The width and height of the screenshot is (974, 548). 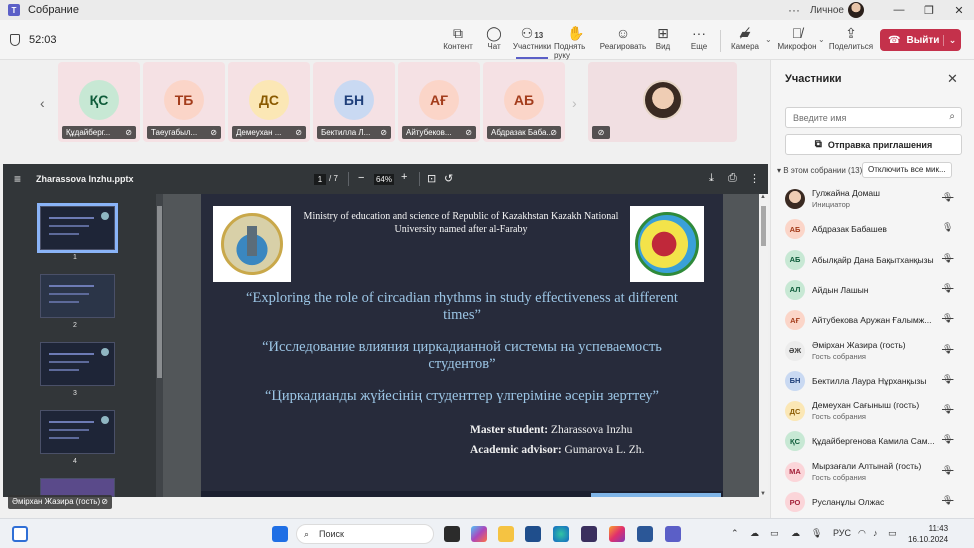 What do you see at coordinates (452, 534) in the screenshot?
I see `task-view-icon` at bounding box center [452, 534].